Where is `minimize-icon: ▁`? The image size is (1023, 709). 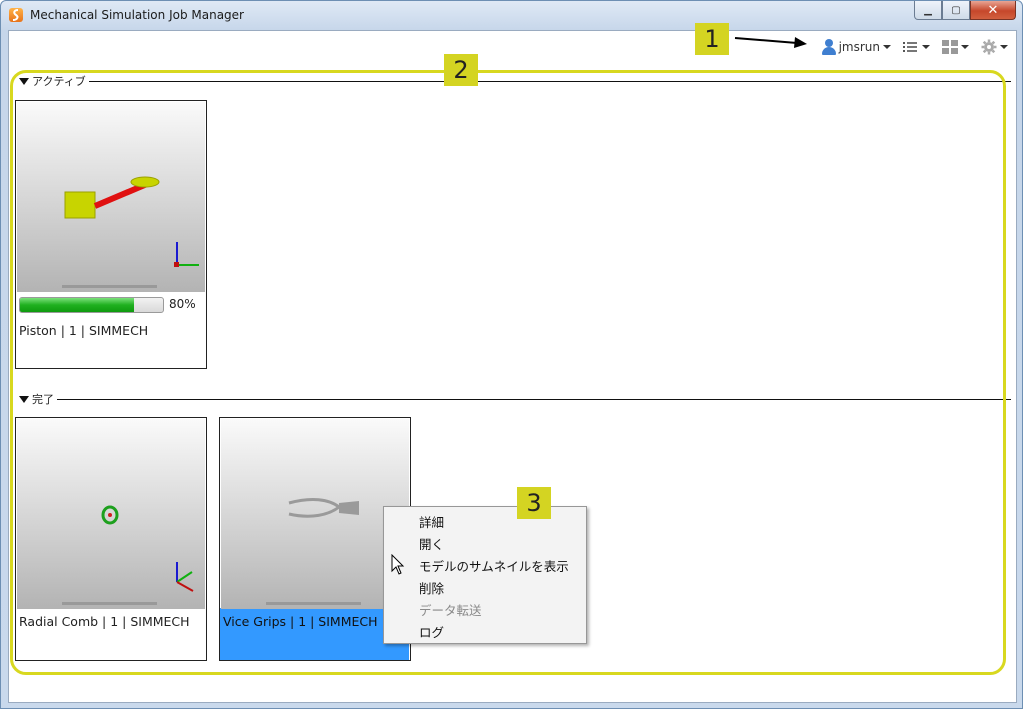
minimize-icon: ▁ is located at coordinates (928, 10).